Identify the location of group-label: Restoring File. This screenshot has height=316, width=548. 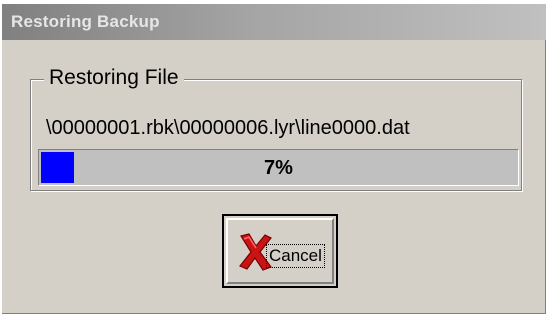
(114, 78).